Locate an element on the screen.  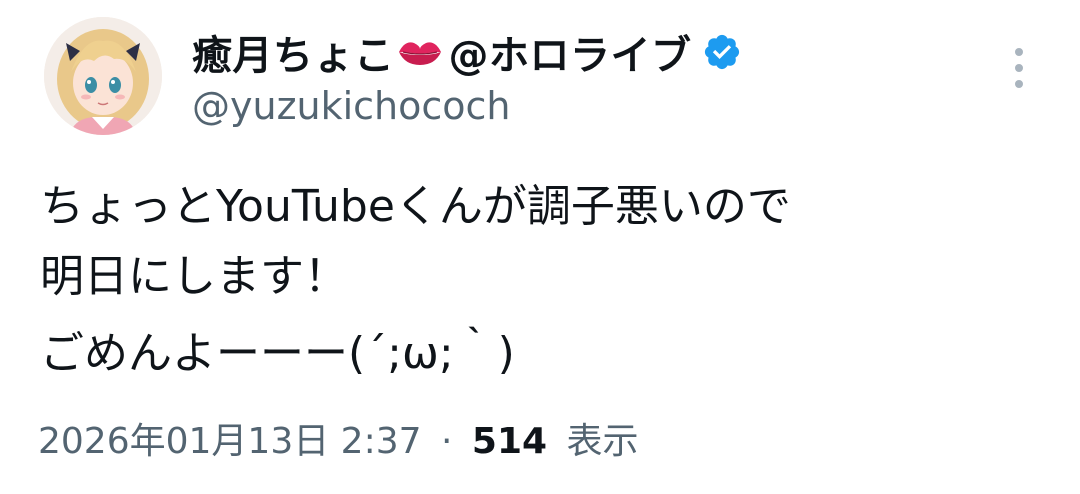
tweet-text-line: ちょっとYouTubeくんが調子悪いので is located at coordinates (415, 206).